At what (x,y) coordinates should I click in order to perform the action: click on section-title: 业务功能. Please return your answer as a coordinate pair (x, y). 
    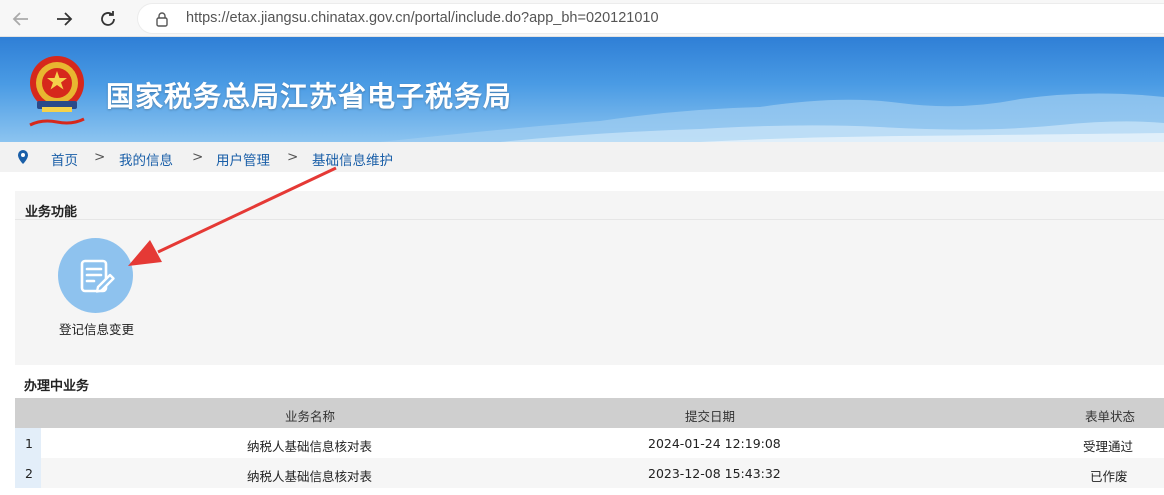
    Looking at the image, I should click on (51, 212).